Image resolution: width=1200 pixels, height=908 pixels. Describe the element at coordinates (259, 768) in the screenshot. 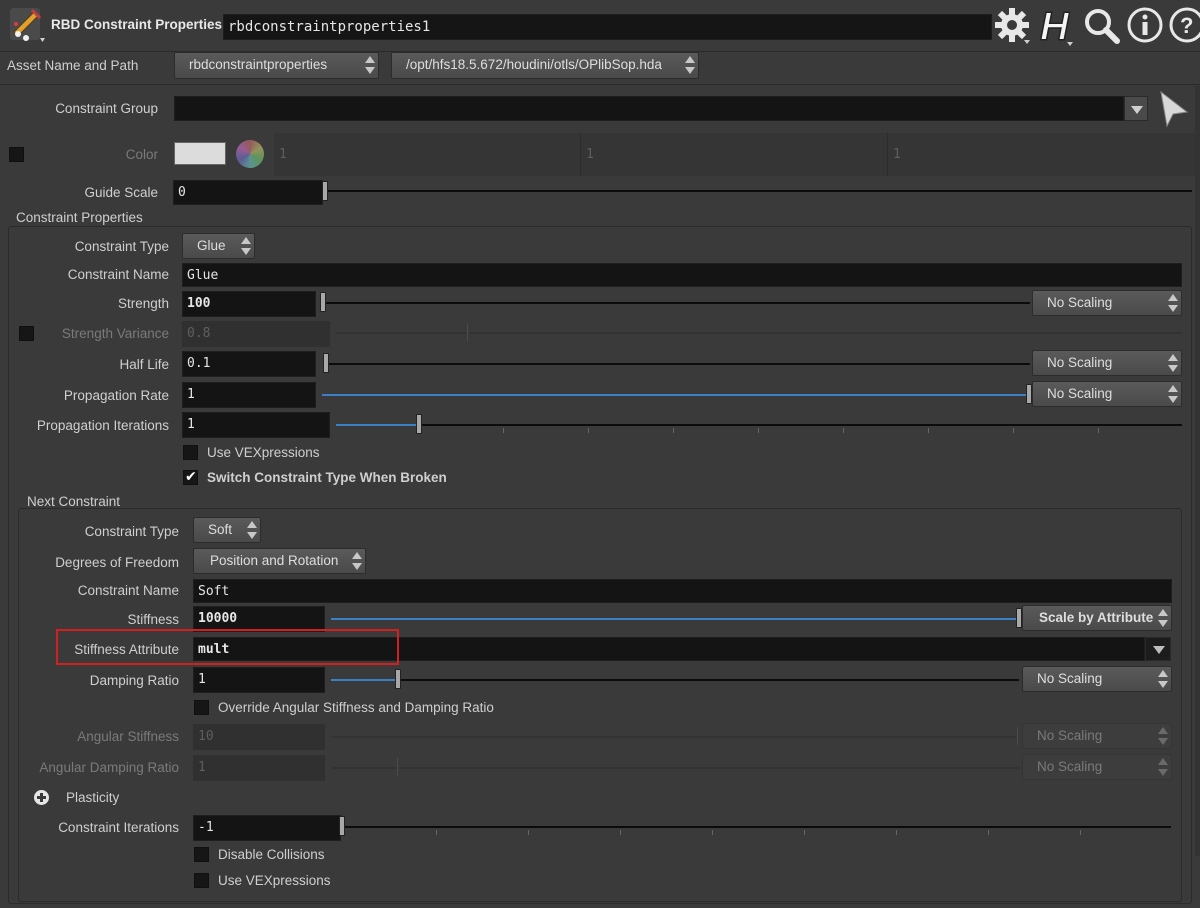

I see `angular-damping-field: 1` at that location.